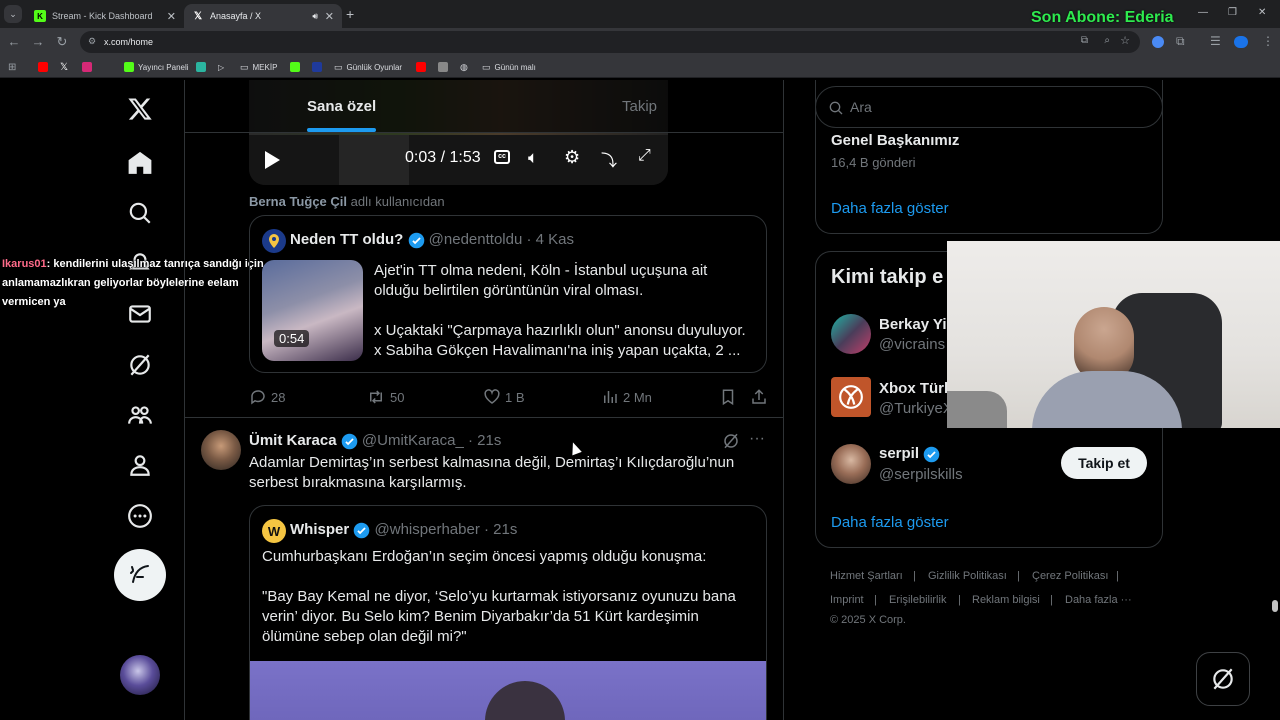  What do you see at coordinates (293, 440) in the screenshot?
I see `post-author-name: Ümit Karaca` at bounding box center [293, 440].